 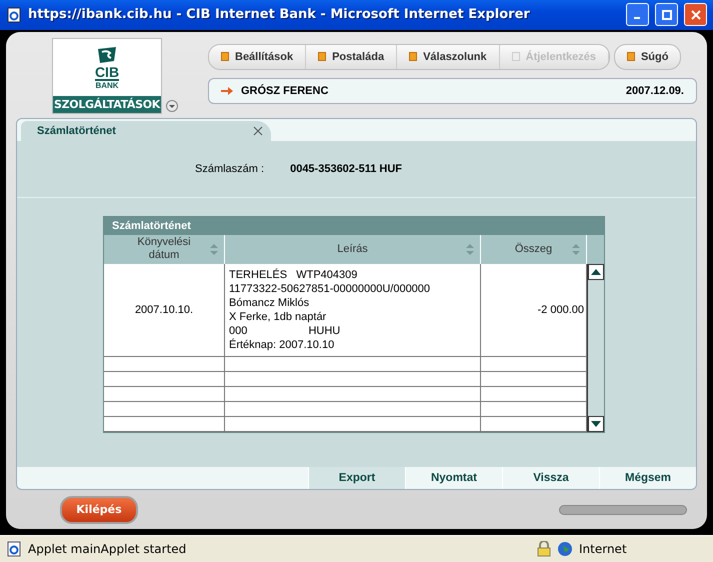 What do you see at coordinates (14, 549) in the screenshot?
I see `page-icon` at bounding box center [14, 549].